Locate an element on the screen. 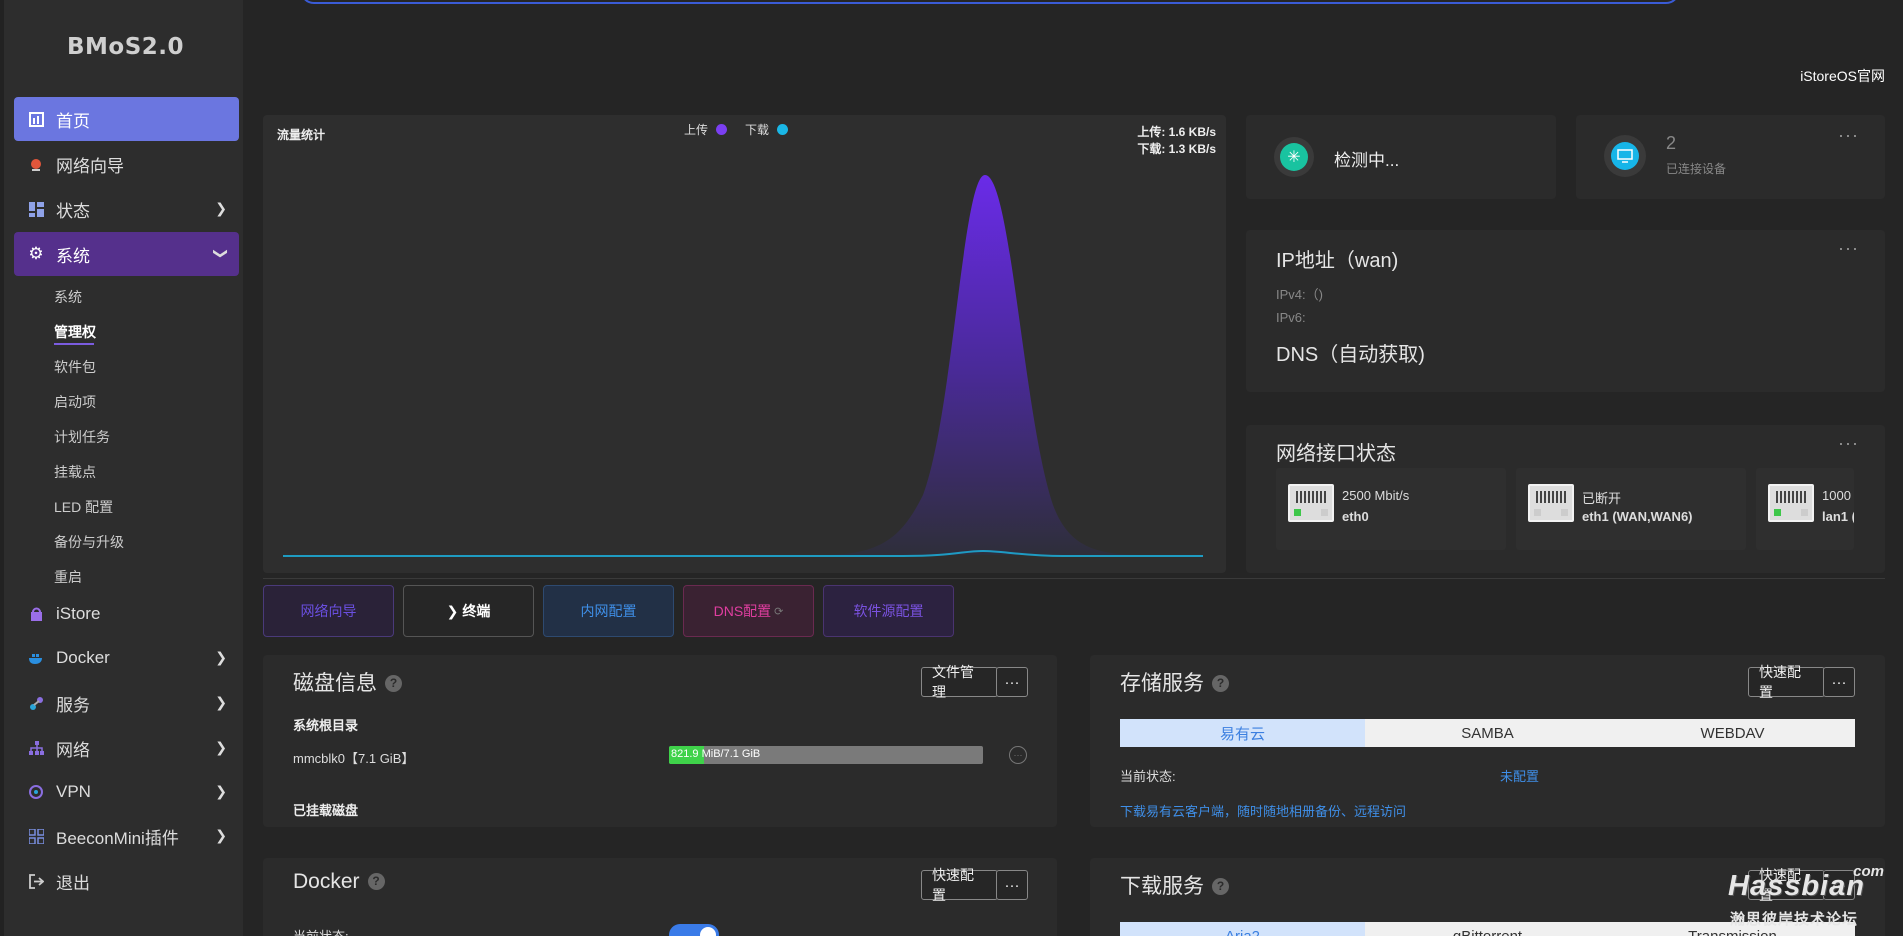 This screenshot has height=936, width=1903. chevron-down-icon: ❯ is located at coordinates (221, 253).